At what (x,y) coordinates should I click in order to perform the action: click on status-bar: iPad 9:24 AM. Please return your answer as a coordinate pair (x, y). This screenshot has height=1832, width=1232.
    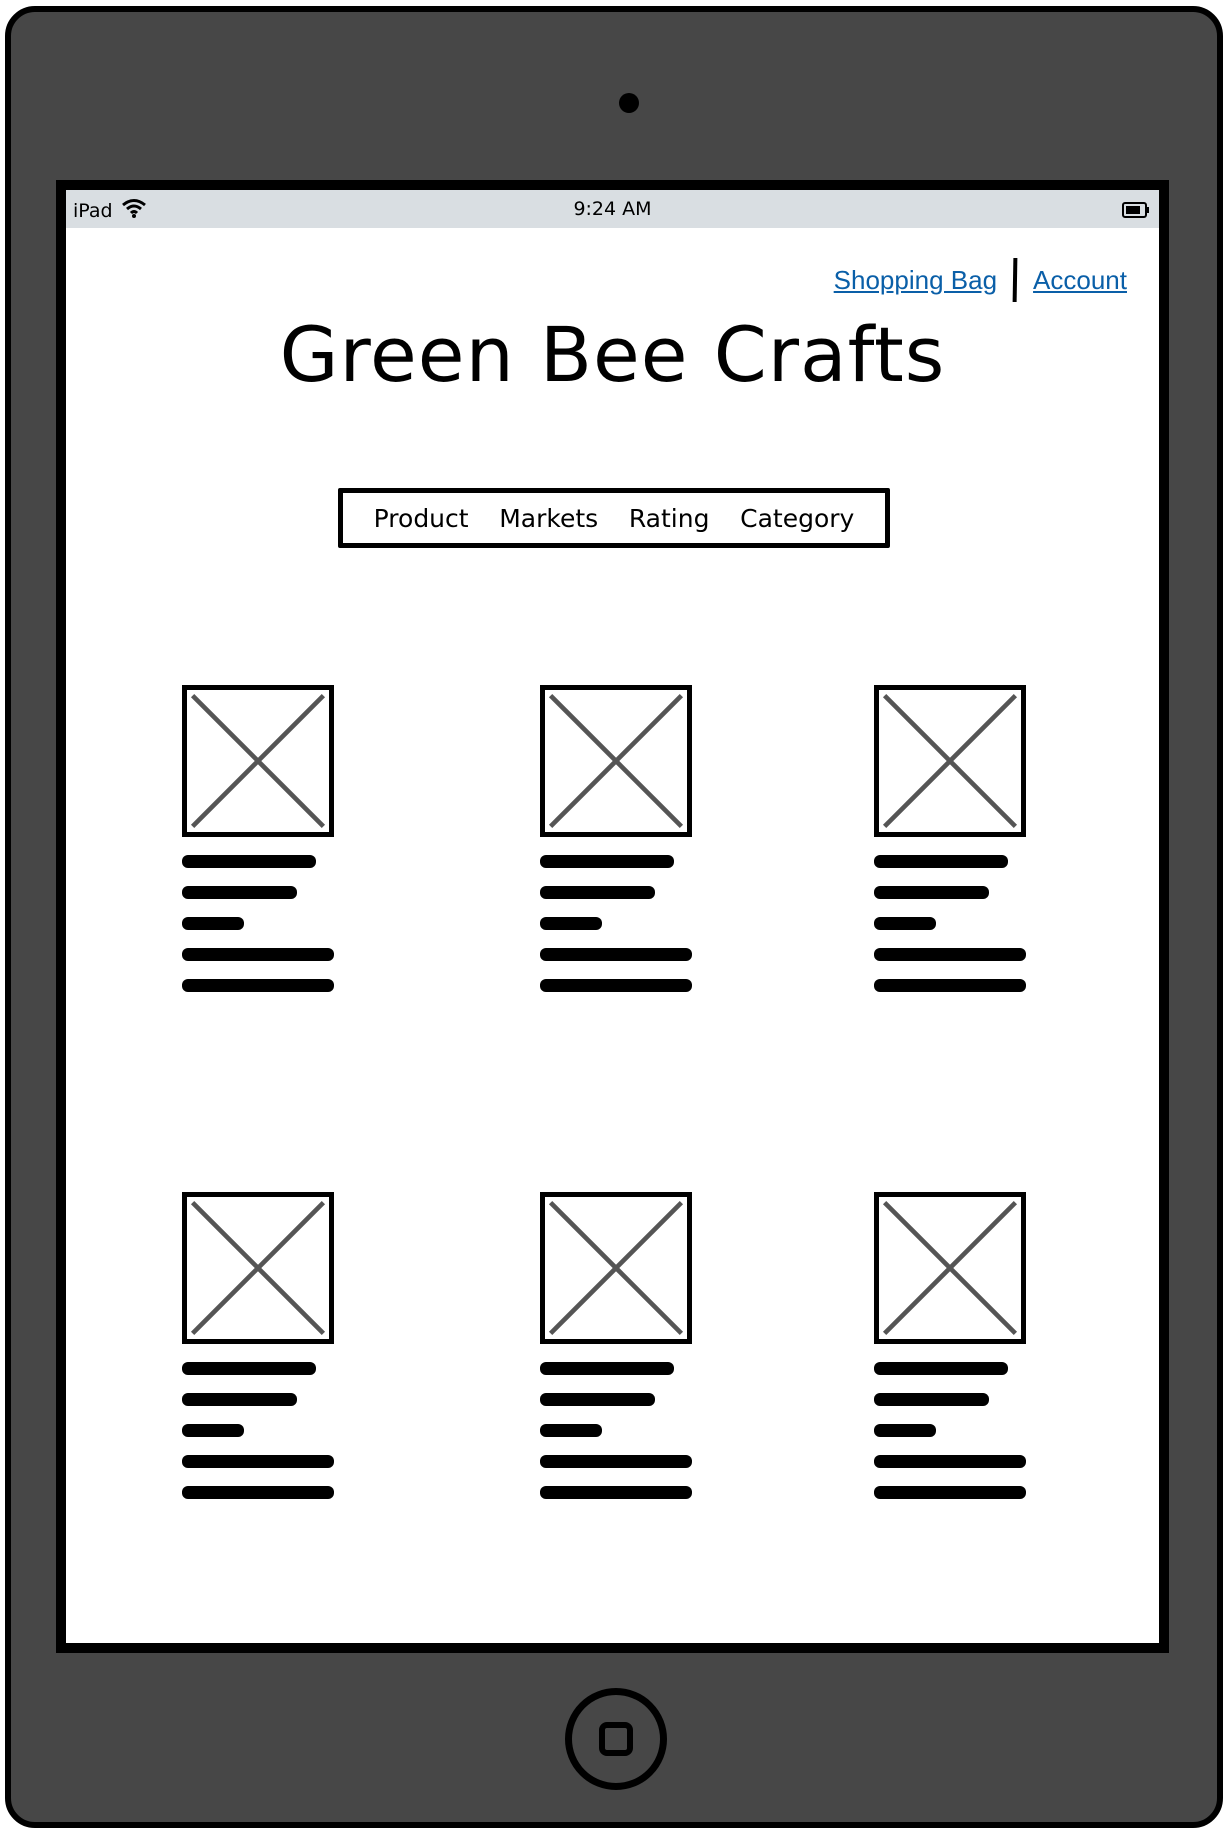
    Looking at the image, I should click on (612, 209).